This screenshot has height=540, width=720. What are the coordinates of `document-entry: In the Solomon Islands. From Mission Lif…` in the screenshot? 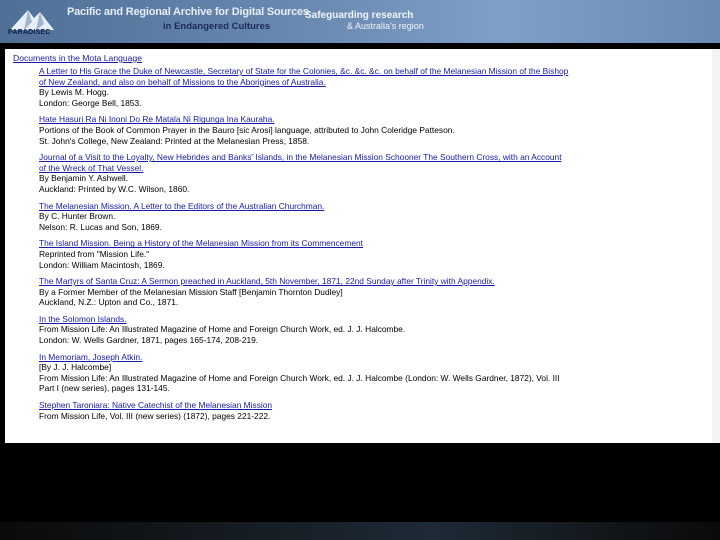 It's located at (374, 330).